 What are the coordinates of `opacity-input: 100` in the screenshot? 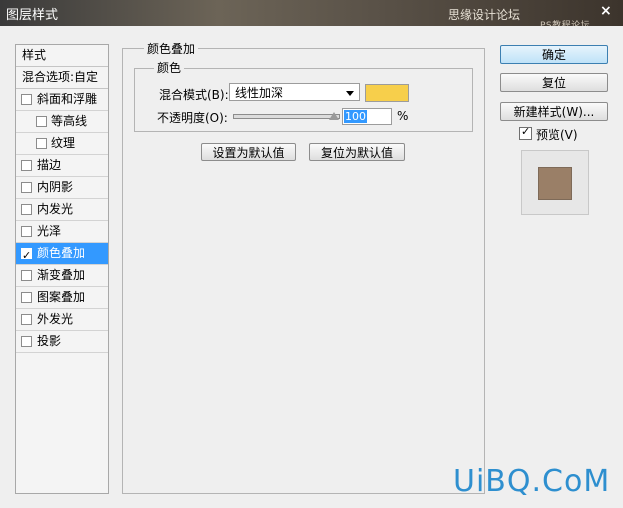 It's located at (367, 116).